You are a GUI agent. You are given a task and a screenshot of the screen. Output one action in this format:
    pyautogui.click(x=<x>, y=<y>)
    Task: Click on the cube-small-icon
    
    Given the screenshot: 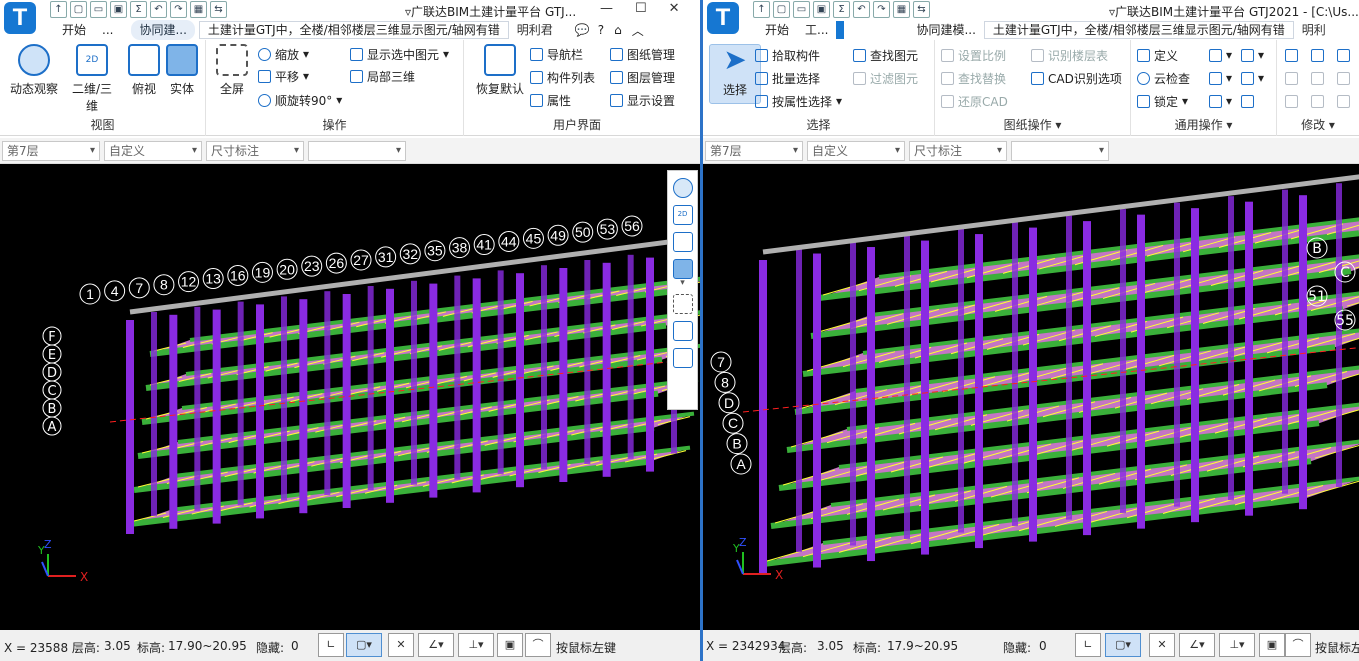 What is the action you would take?
    pyautogui.click(x=682, y=331)
    